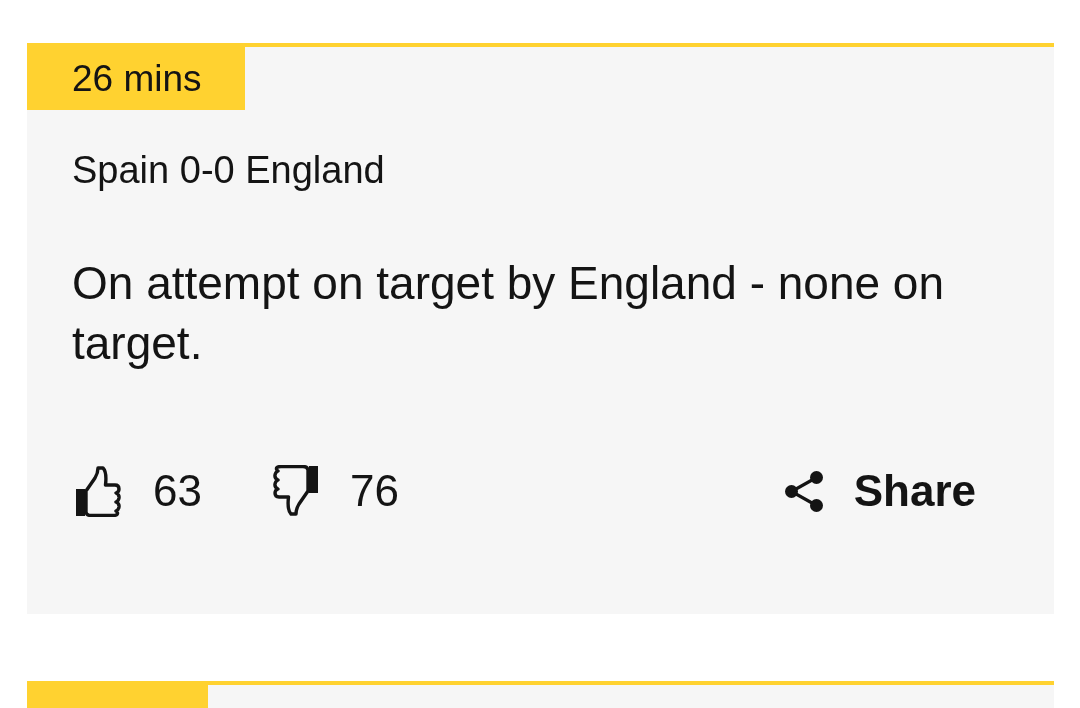 The width and height of the screenshot is (1080, 708). I want to click on like-button: 63, so click(139, 491).